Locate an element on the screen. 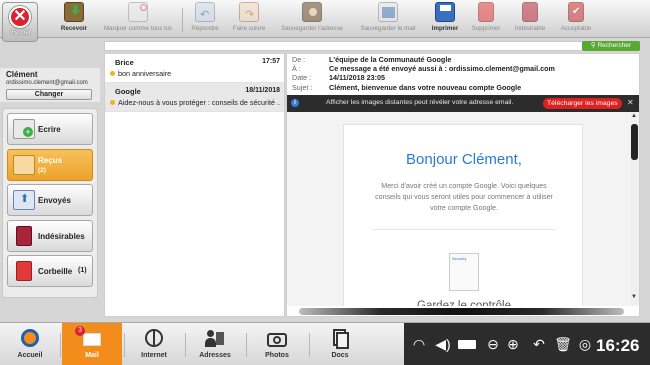  volume-icon: ◀) is located at coordinates (443, 344).